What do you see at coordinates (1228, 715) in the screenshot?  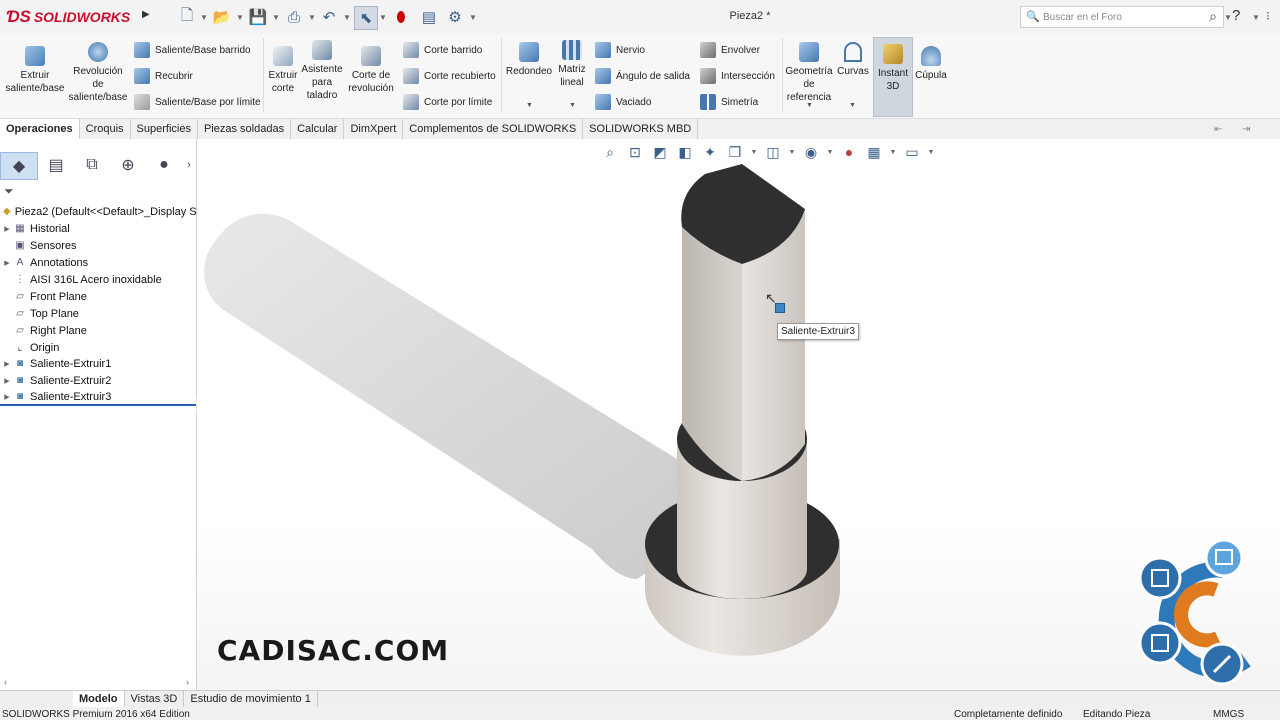 I see `units-status: MMGS` at bounding box center [1228, 715].